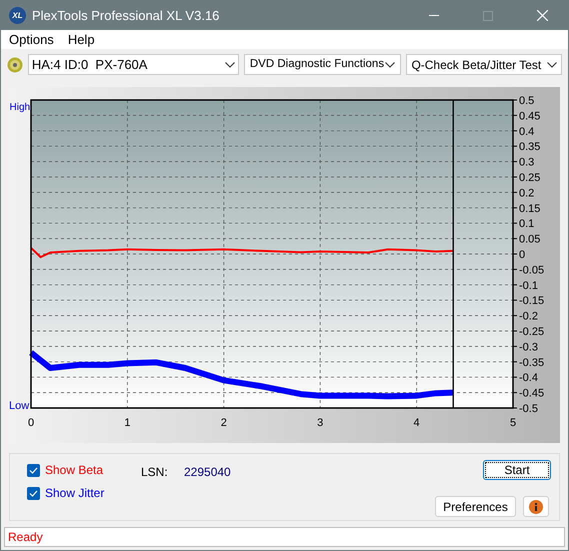 The width and height of the screenshot is (569, 551). Describe the element at coordinates (488, 15) in the screenshot. I see `maximize-icon` at that location.